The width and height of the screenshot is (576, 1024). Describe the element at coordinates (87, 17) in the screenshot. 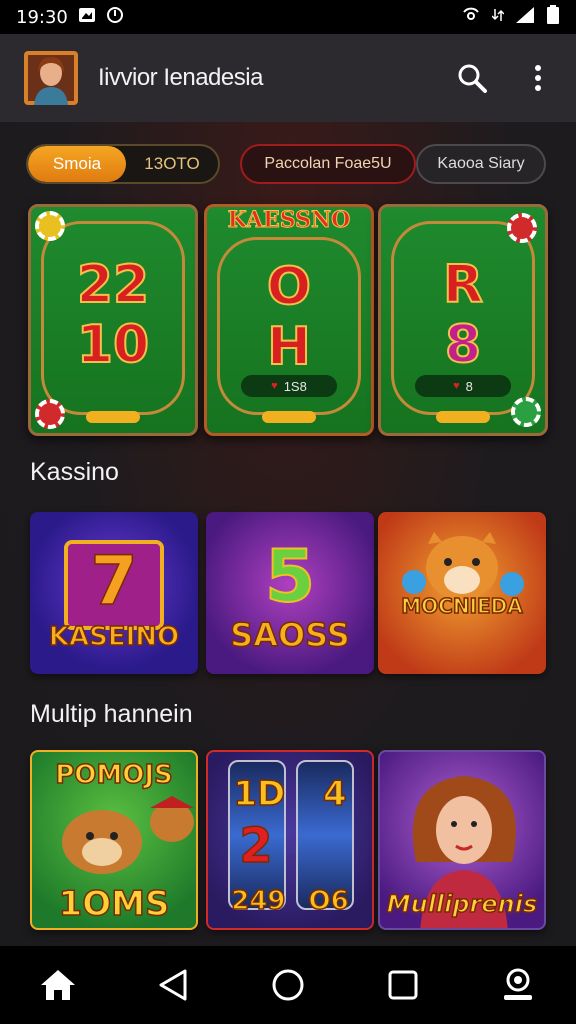

I see `gallery-notification-icon` at that location.